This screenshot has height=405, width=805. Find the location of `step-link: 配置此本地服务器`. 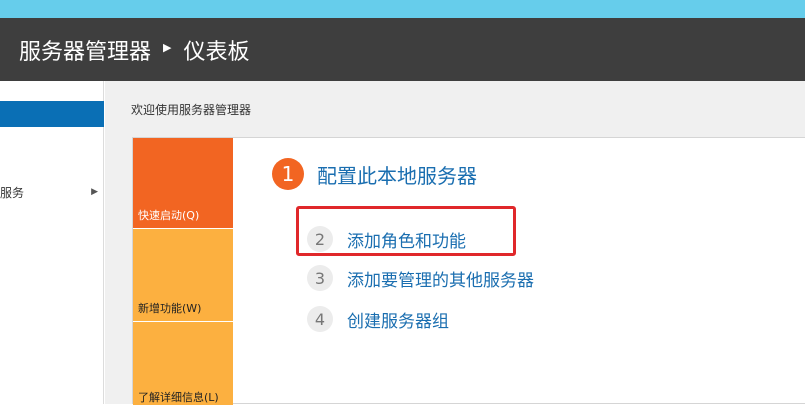

step-link: 配置此本地服务器 is located at coordinates (397, 174).